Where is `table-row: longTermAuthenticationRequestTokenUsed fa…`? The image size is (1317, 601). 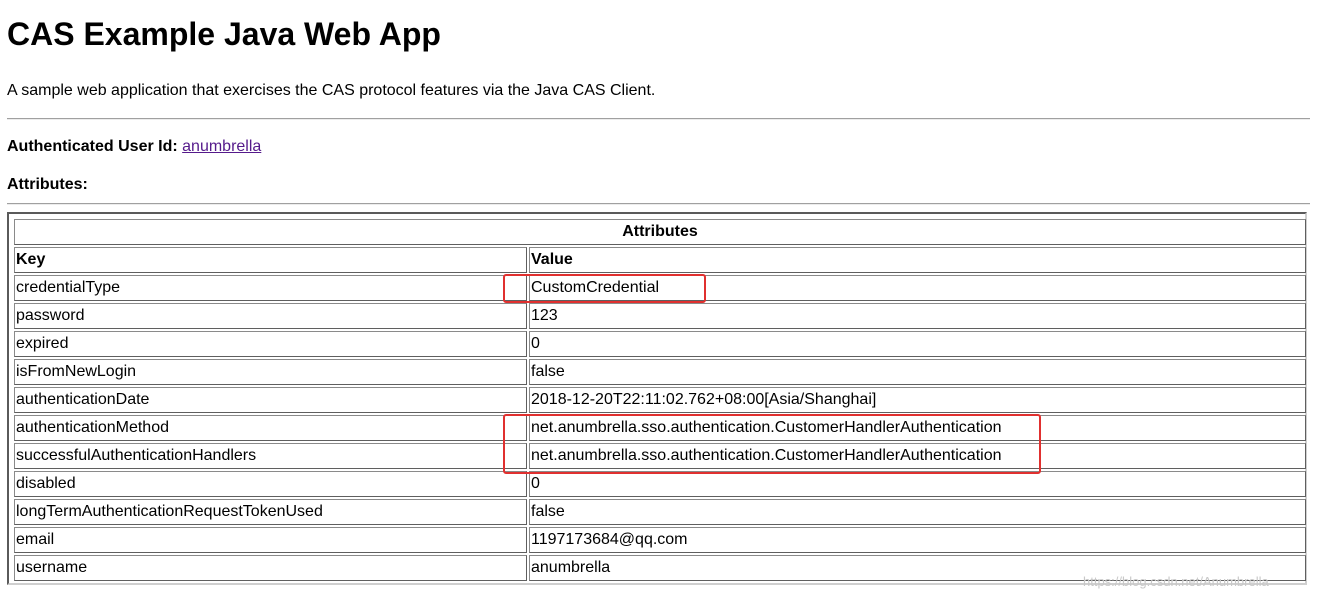 table-row: longTermAuthenticationRequestTokenUsed fa… is located at coordinates (660, 512).